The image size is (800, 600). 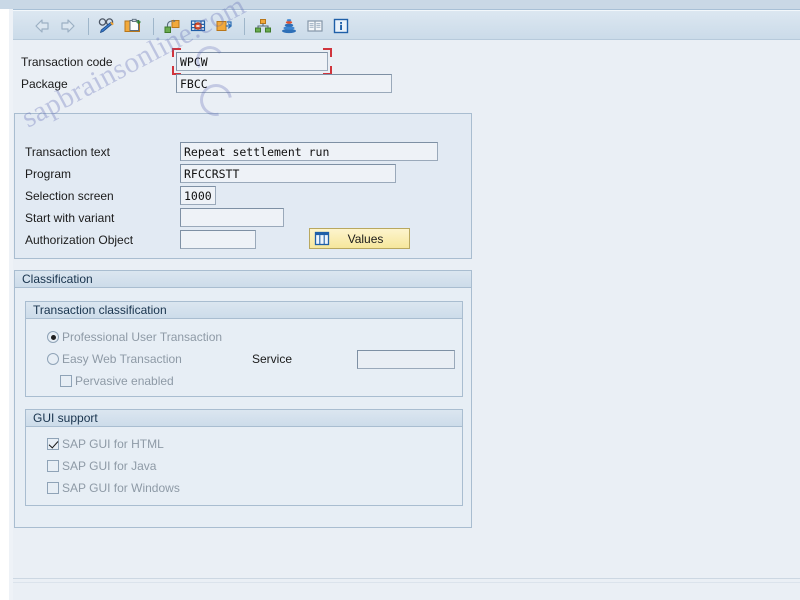 What do you see at coordinates (53, 488) in the screenshot?
I see `checkbox-box-windows` at bounding box center [53, 488].